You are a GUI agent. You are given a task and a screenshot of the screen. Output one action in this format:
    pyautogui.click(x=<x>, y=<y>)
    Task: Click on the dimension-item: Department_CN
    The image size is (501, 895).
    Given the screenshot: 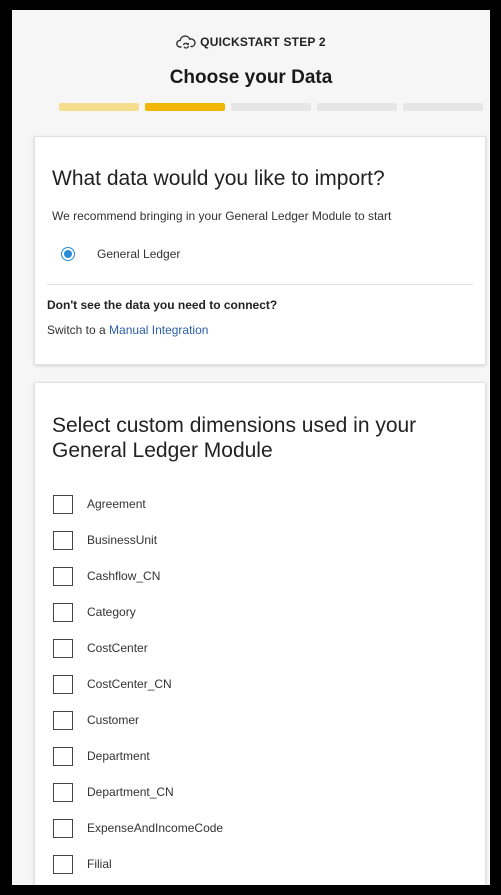 What is the action you would take?
    pyautogui.click(x=138, y=792)
    